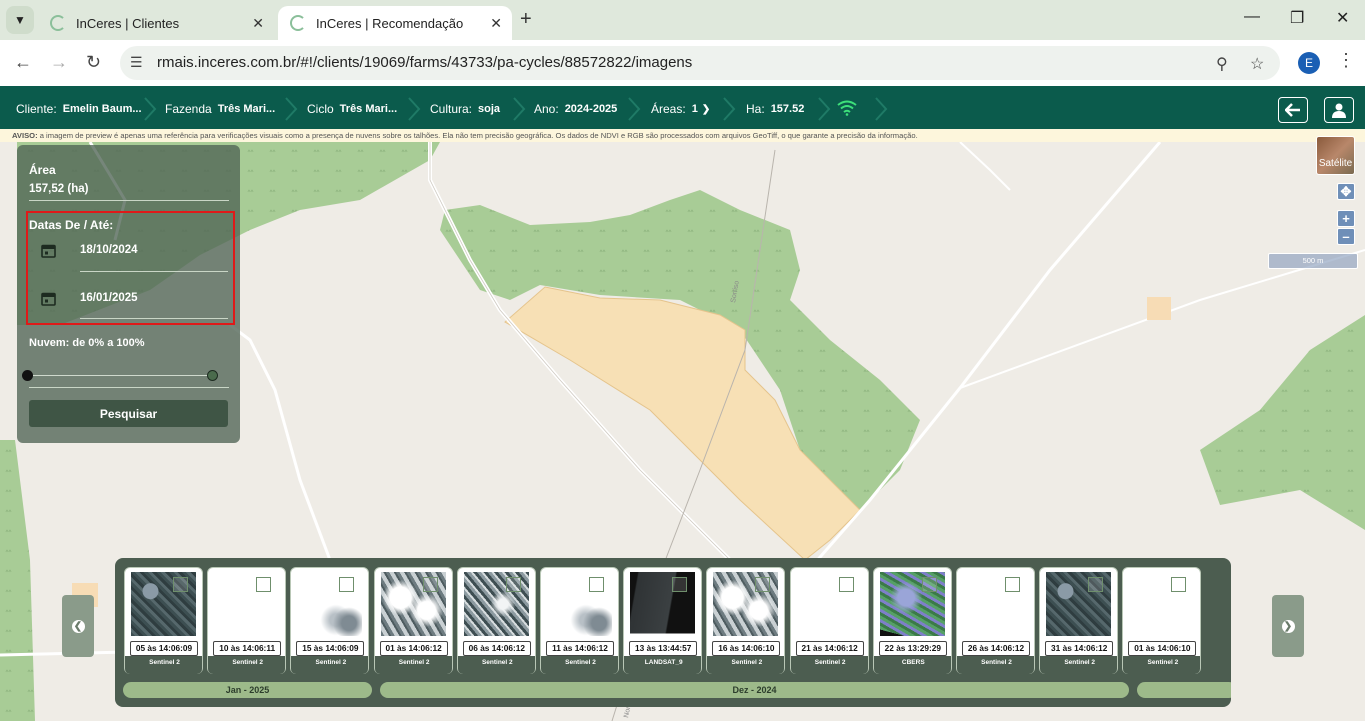 The height and width of the screenshot is (721, 1365). I want to click on timeline-next-button: ❯, so click(1288, 626).